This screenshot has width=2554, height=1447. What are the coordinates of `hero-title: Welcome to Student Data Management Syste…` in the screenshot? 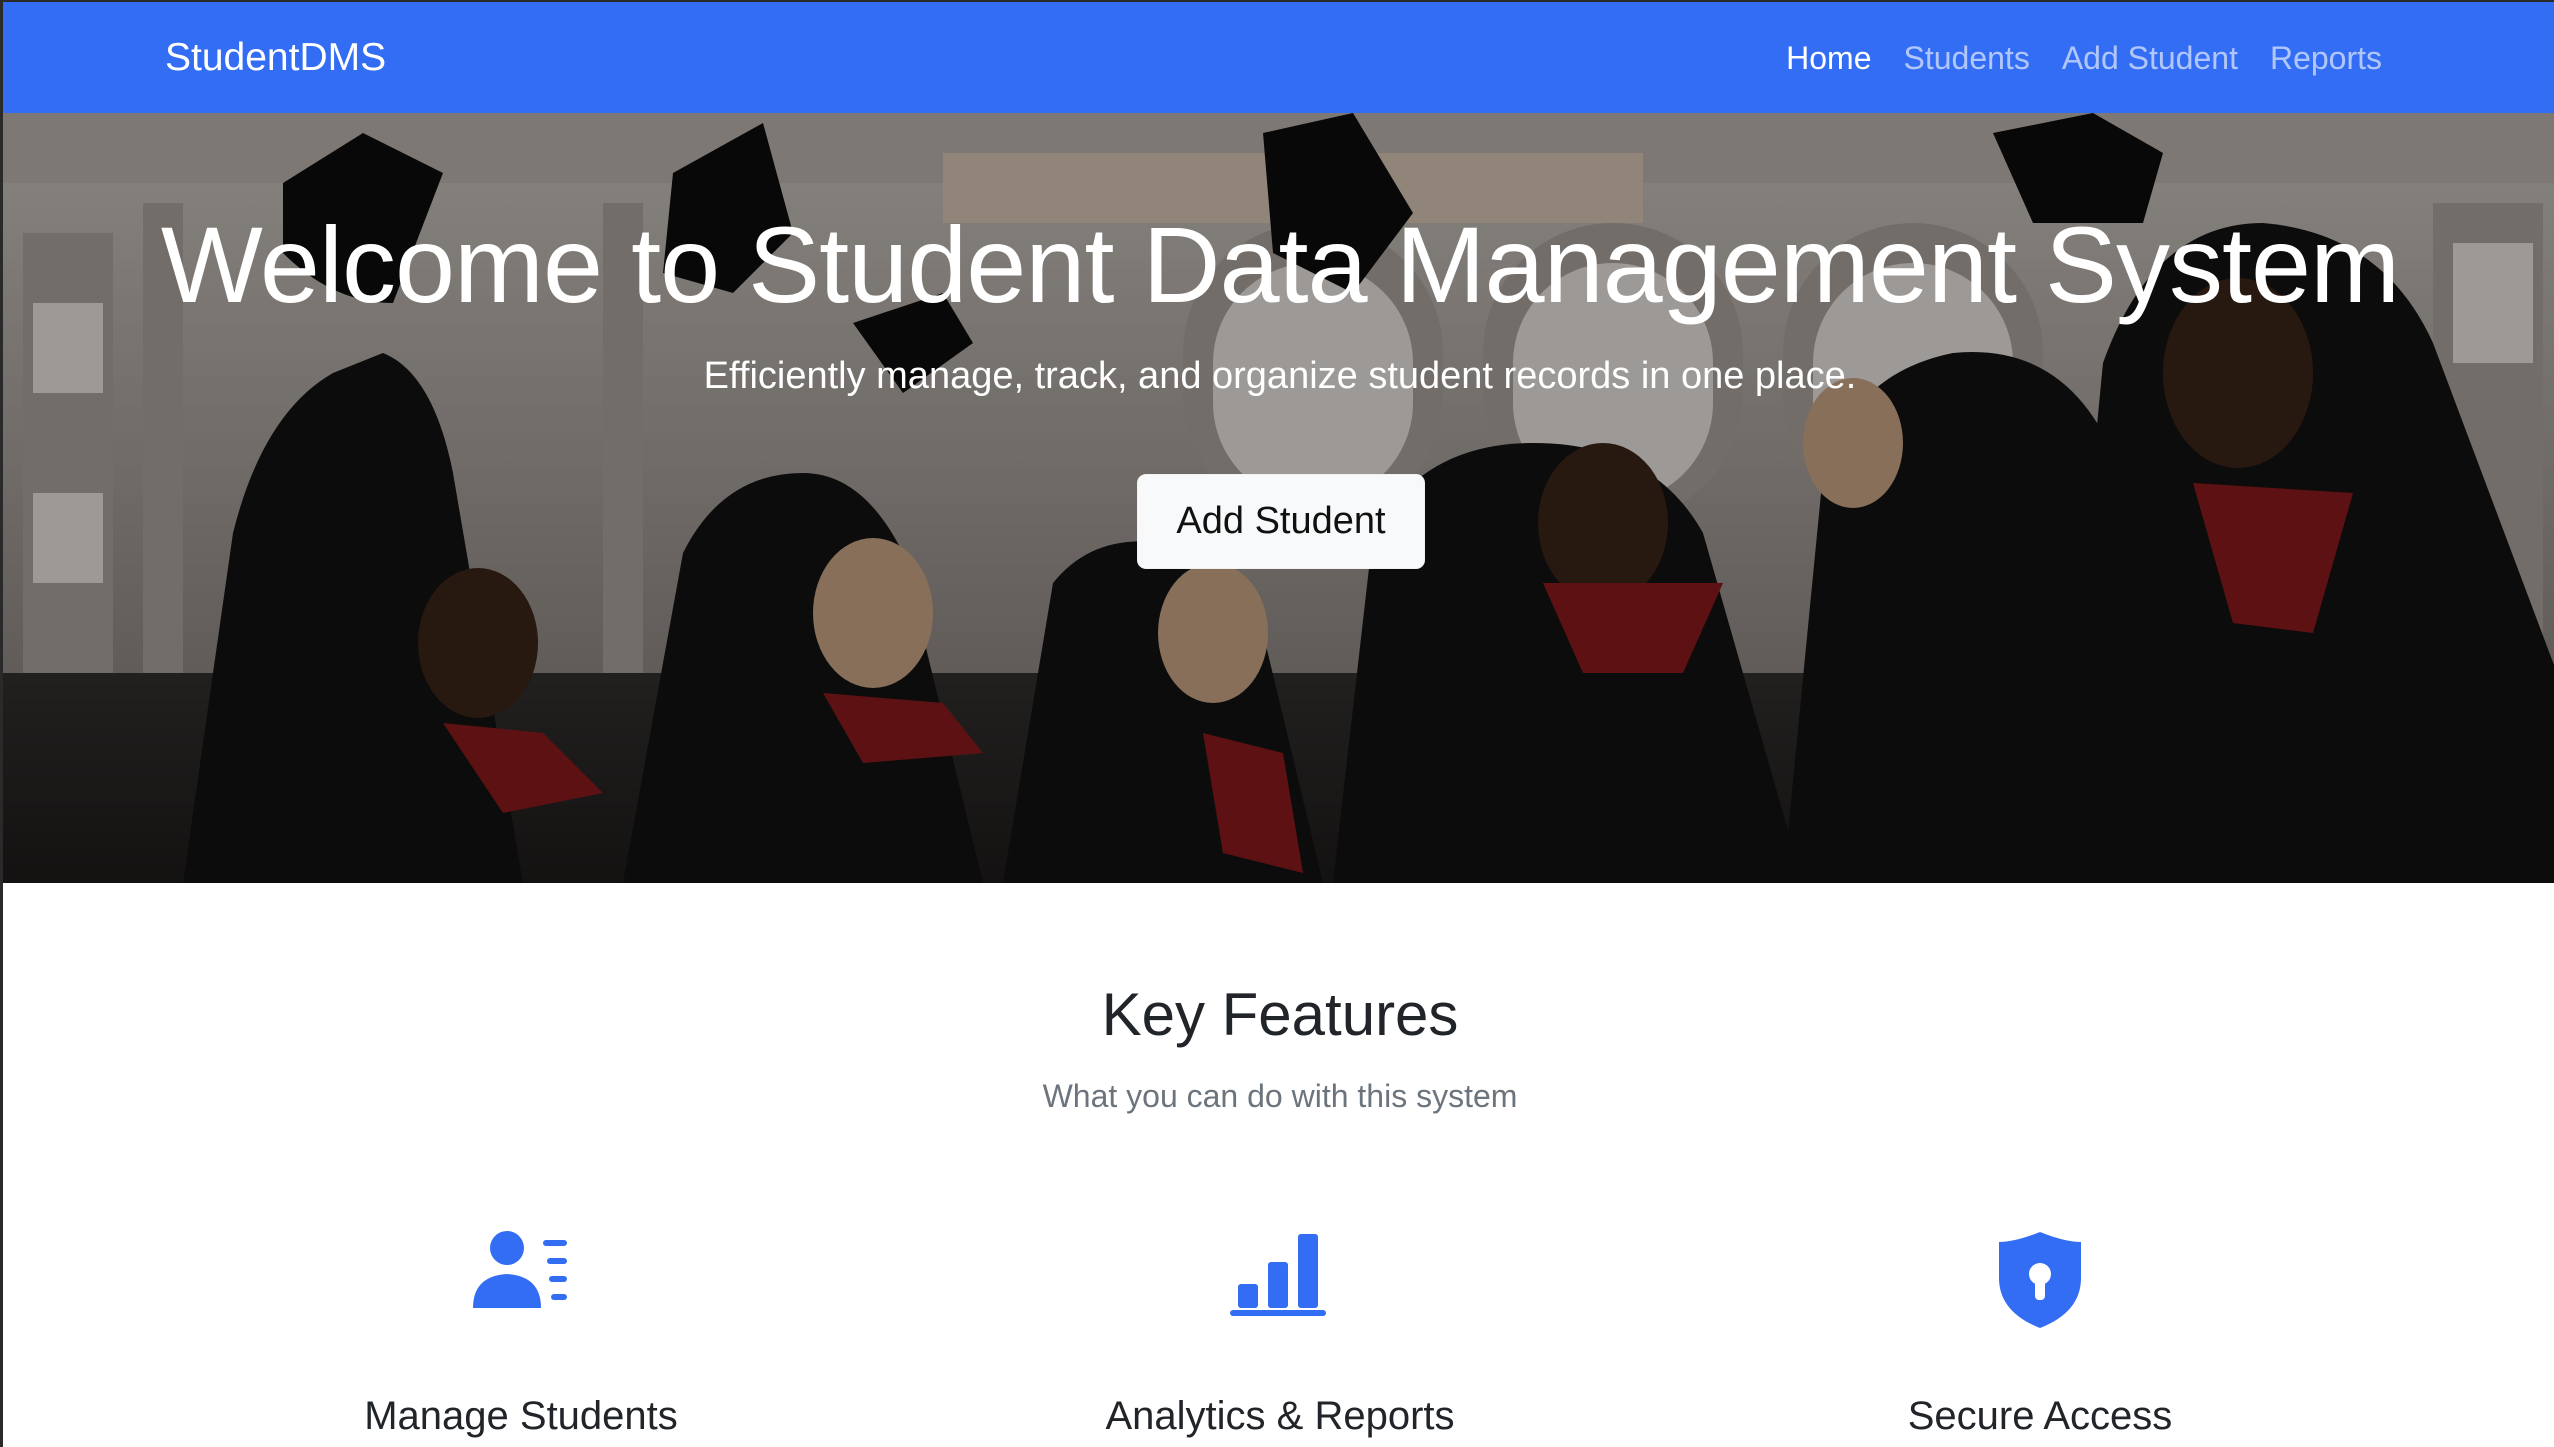 It's located at (1280, 264).